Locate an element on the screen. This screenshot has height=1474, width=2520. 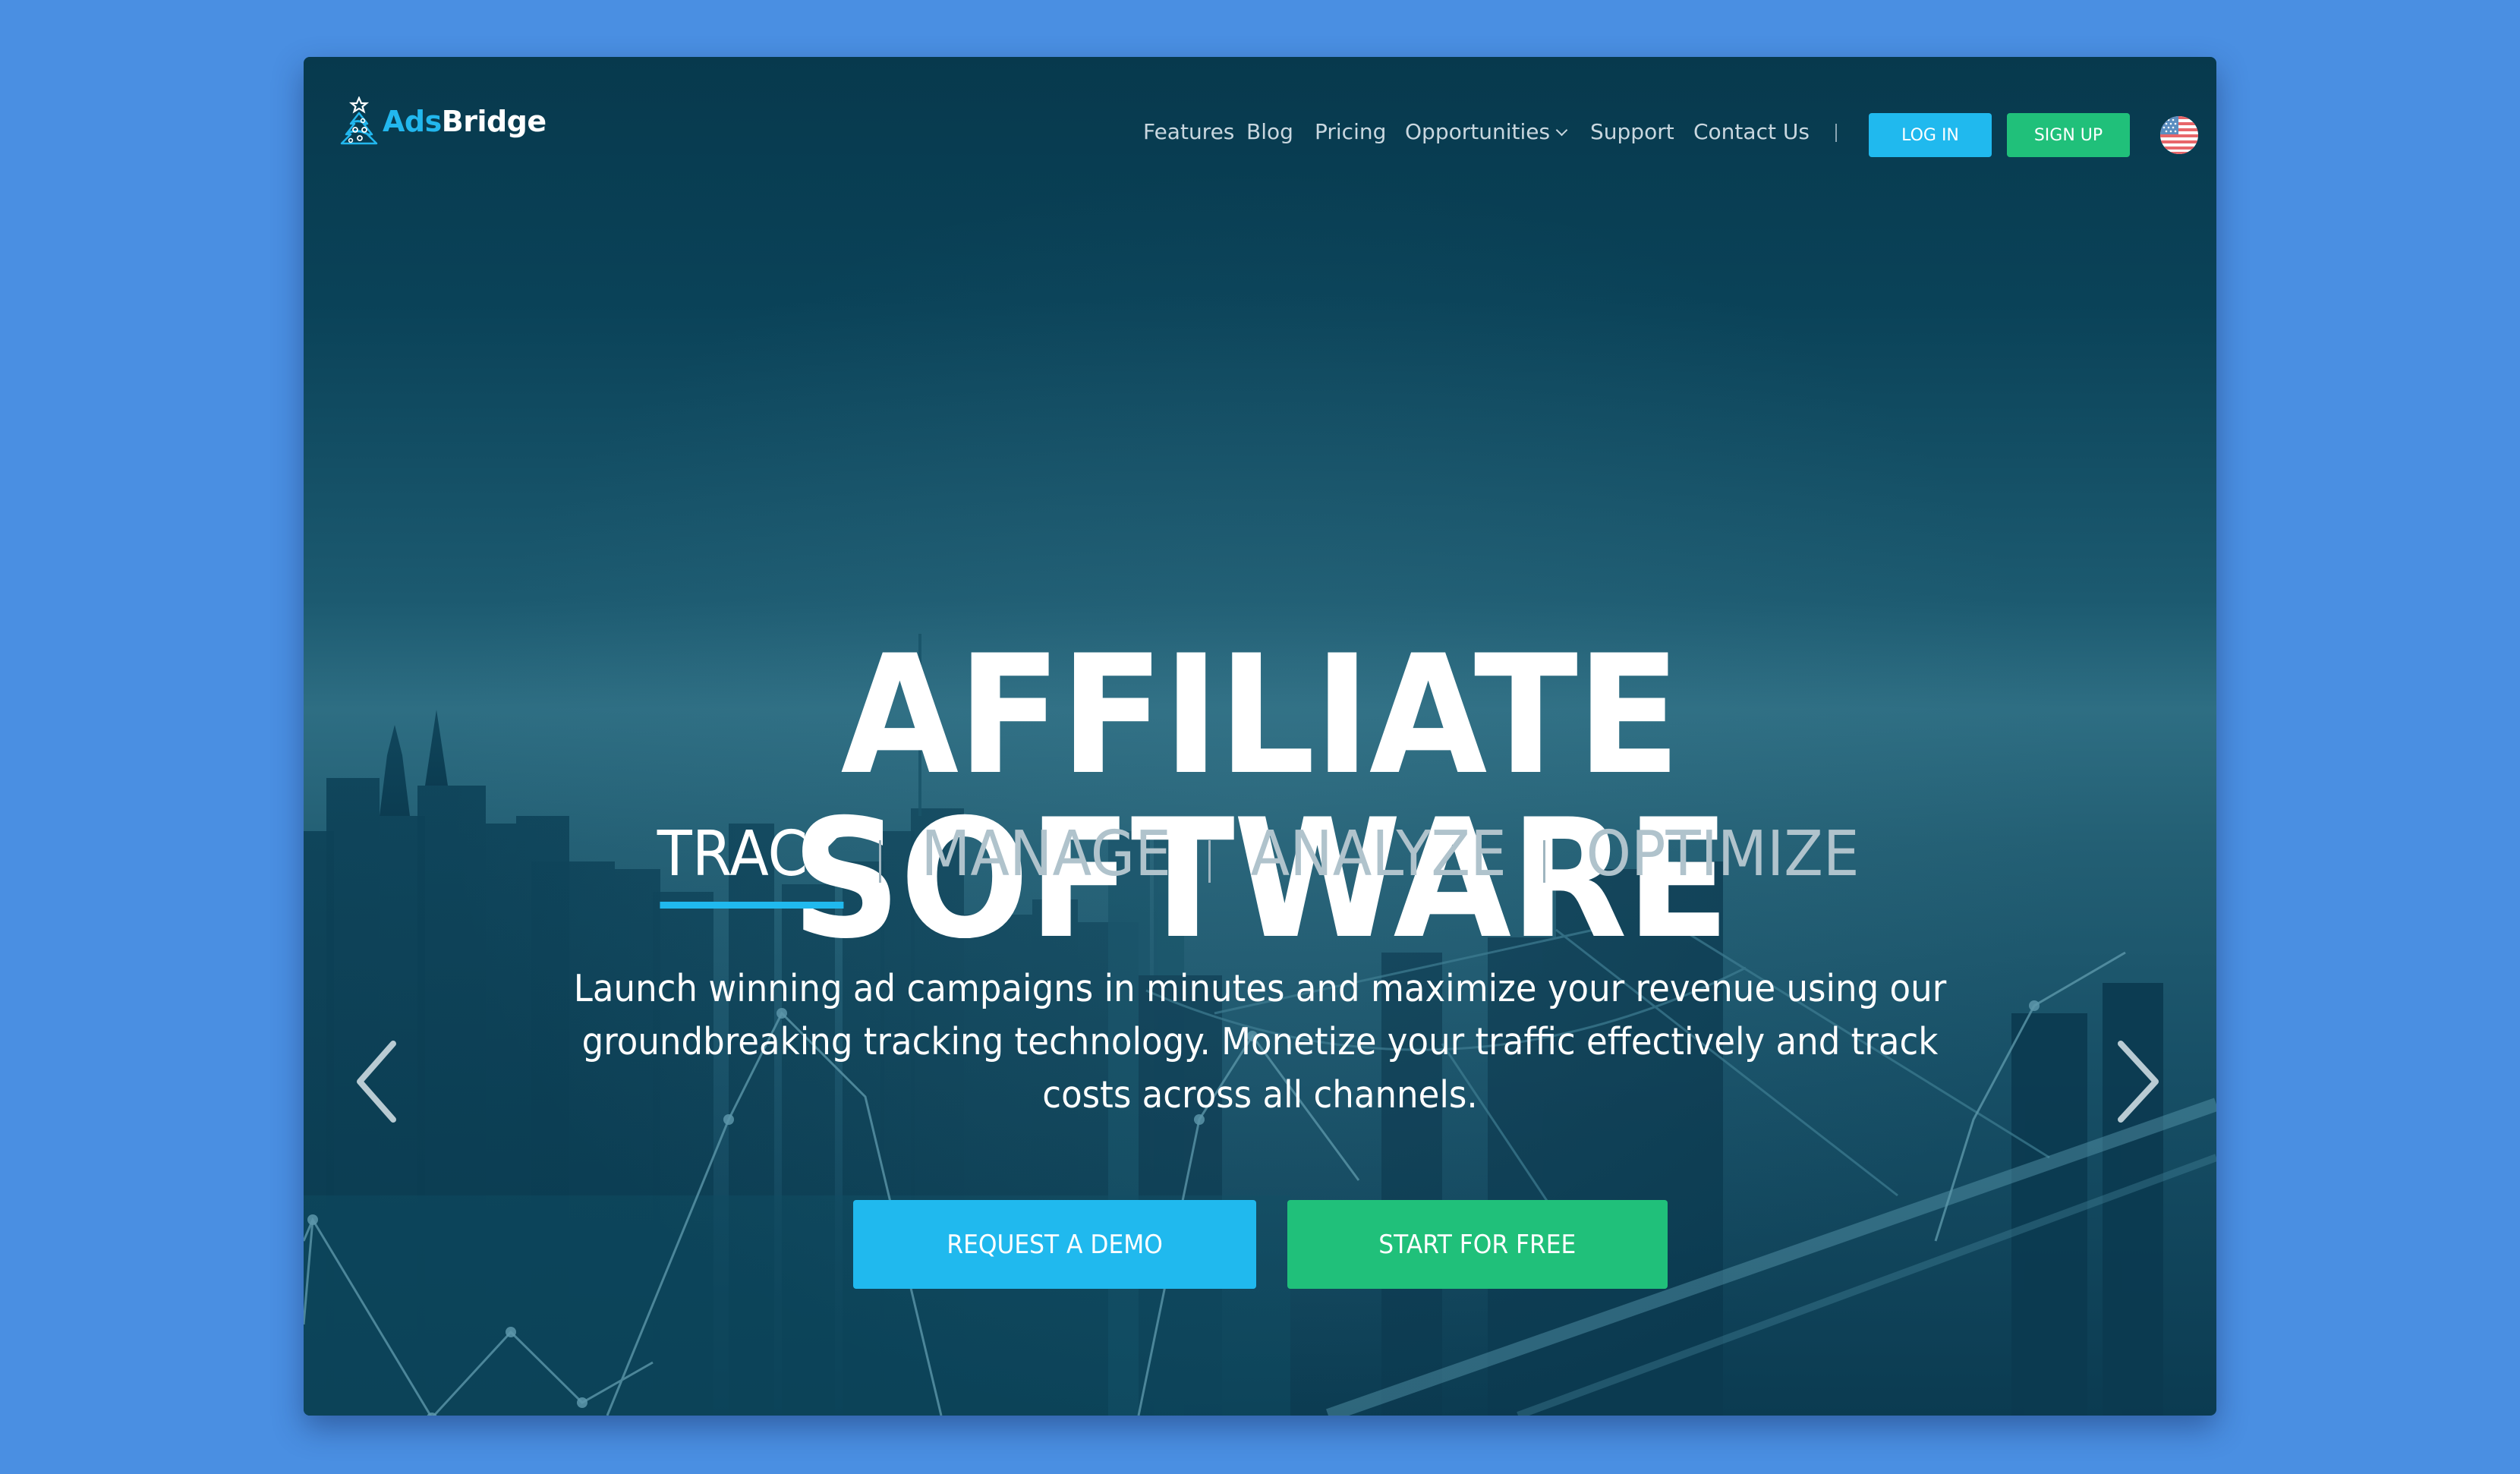
logo-text: AdsBridge is located at coordinates (465, 121).